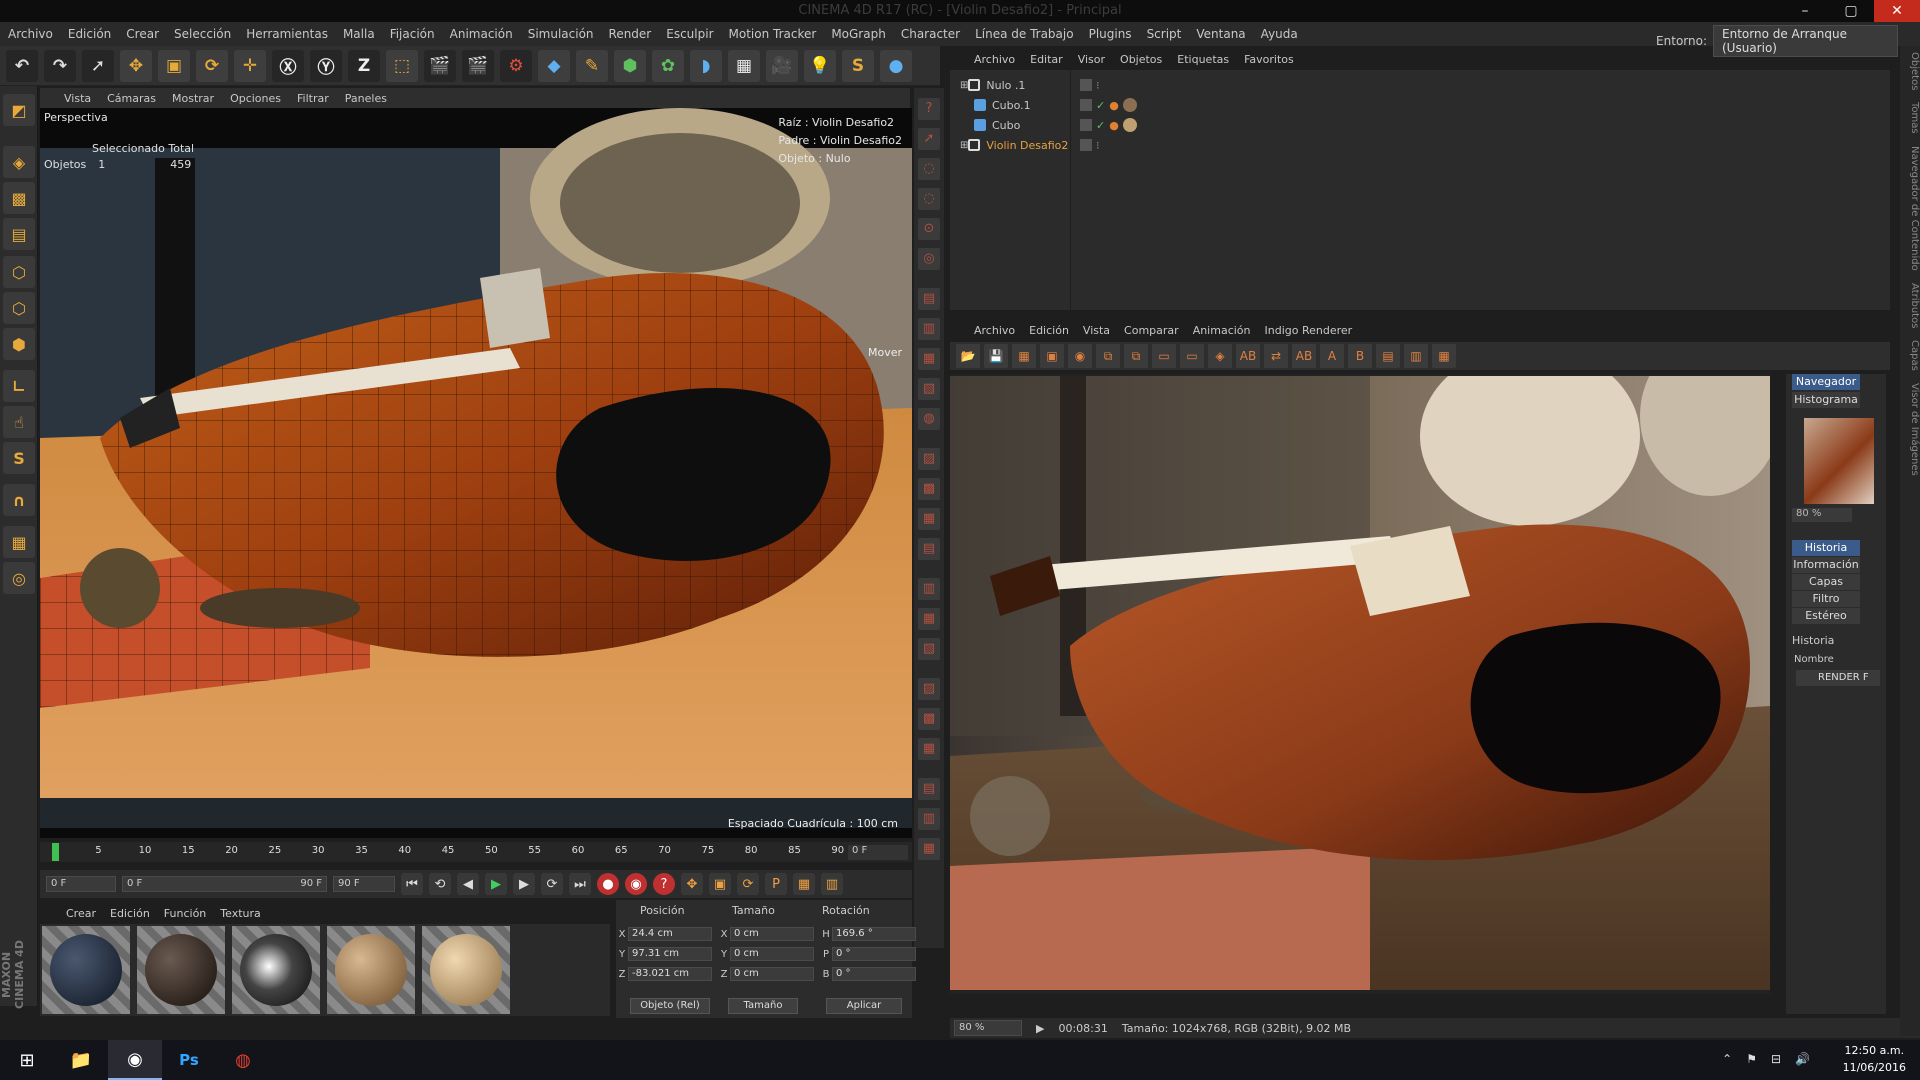 Image resolution: width=1920 pixels, height=1080 pixels. Describe the element at coordinates (1874, 1059) in the screenshot. I see `taskbar-clock: 12:50 a.m. 11/06/2016` at that location.